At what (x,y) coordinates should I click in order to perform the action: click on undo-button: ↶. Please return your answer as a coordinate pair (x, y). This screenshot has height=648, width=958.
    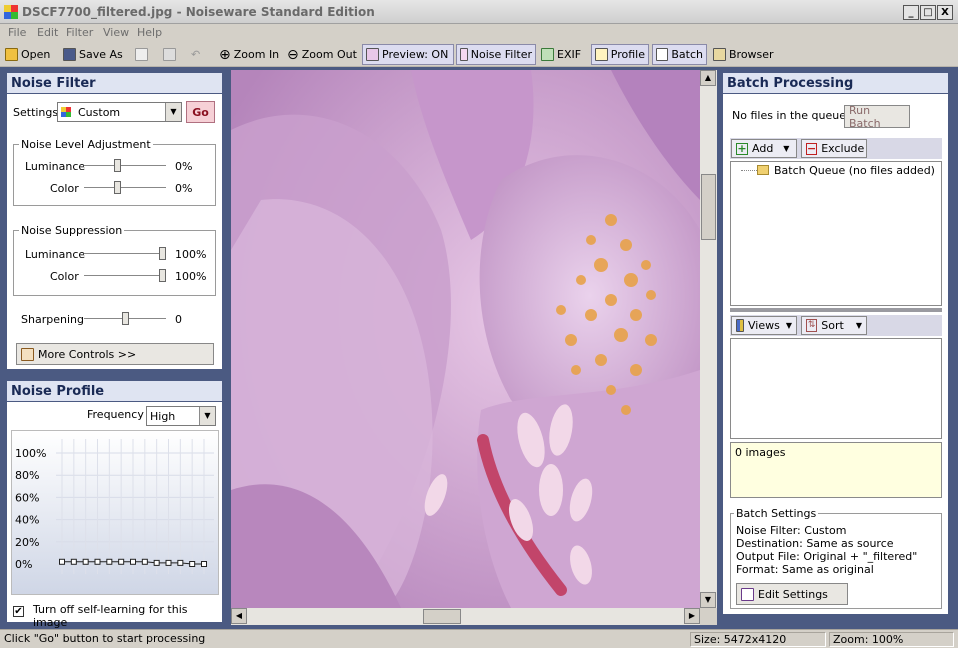
    Looking at the image, I should click on (195, 54).